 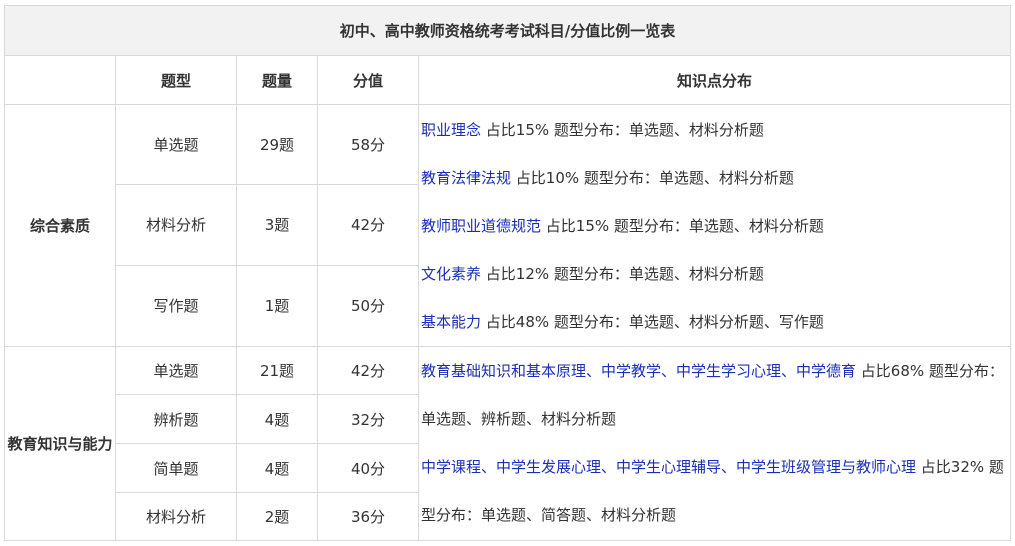 I want to click on knowledge-item: 基本能力 占比48% 题型分布：单选题、材料分析题、写作题, so click(x=713, y=322).